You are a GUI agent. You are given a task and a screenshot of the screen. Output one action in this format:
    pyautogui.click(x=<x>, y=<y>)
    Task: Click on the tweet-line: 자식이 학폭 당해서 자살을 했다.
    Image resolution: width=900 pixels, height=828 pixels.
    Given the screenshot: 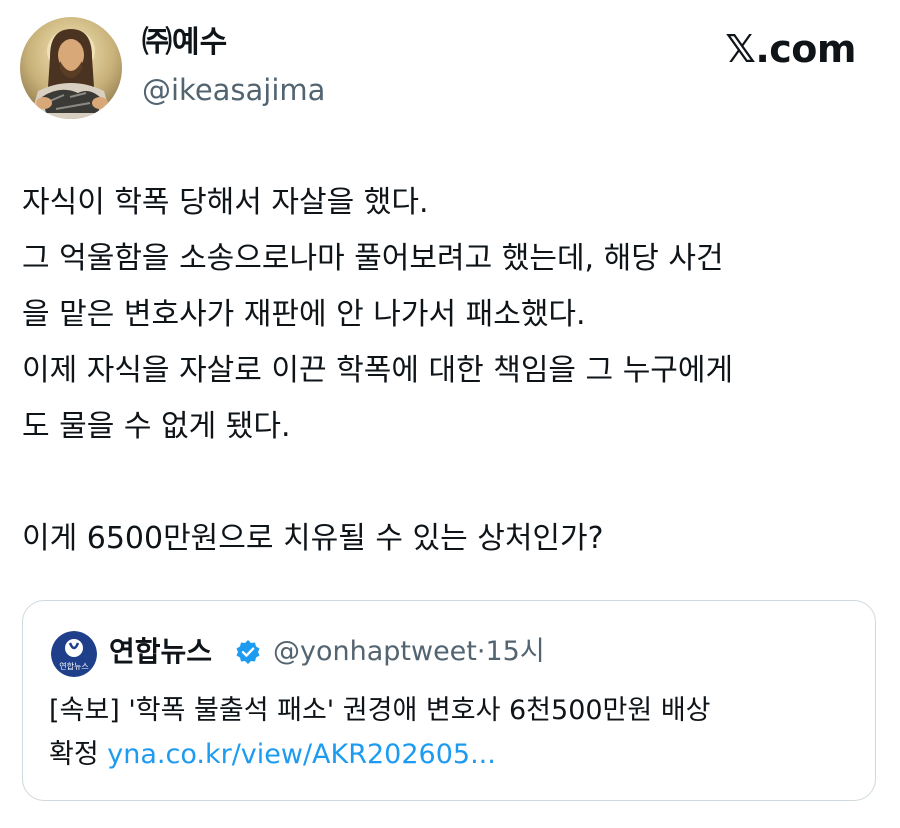 What is the action you would take?
    pyautogui.click(x=225, y=202)
    